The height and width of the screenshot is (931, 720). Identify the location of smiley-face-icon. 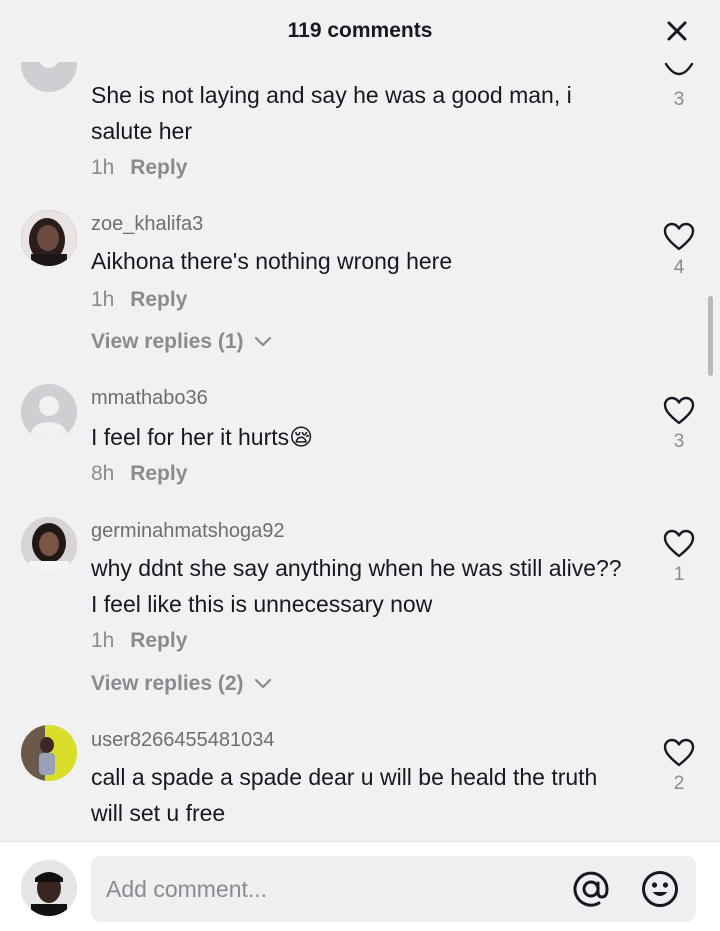
(660, 889).